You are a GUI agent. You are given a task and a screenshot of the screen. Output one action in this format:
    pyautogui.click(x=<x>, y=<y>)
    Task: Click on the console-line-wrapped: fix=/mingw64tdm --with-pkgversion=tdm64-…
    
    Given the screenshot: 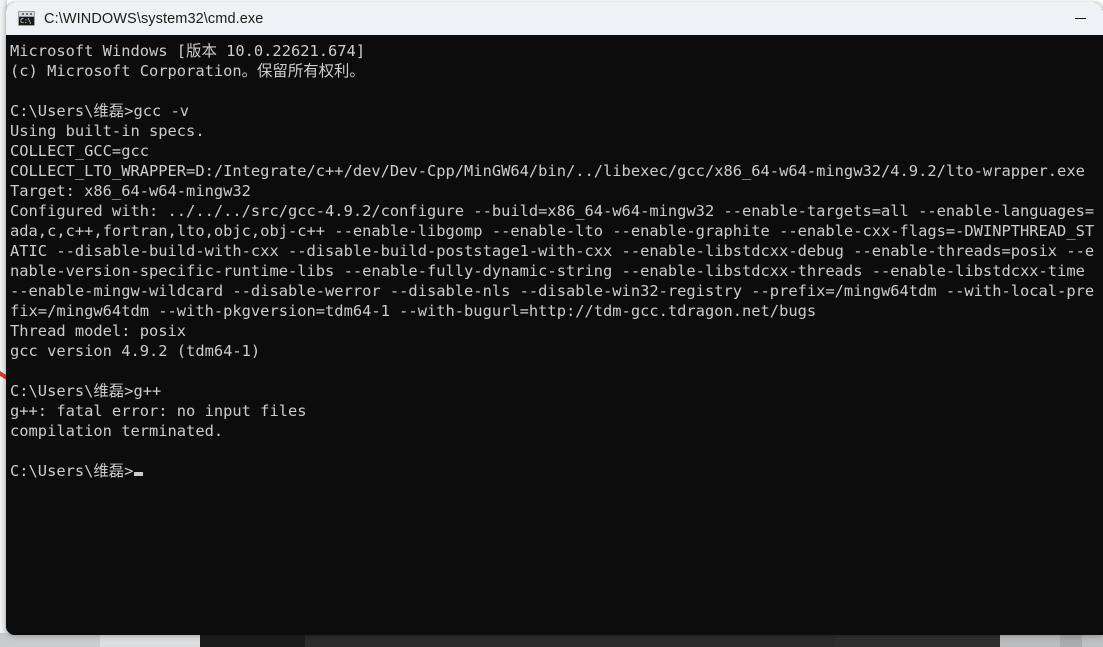 What is the action you would take?
    pyautogui.click(x=413, y=311)
    